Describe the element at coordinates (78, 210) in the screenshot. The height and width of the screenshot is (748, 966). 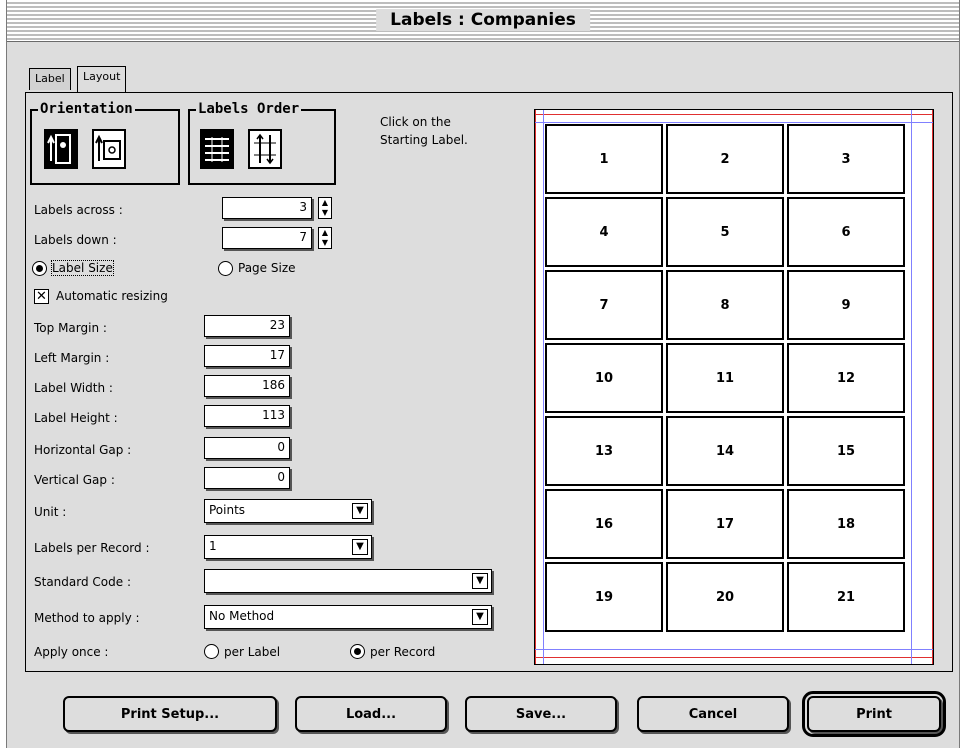
I see `labels-across-label: Labels across :` at that location.